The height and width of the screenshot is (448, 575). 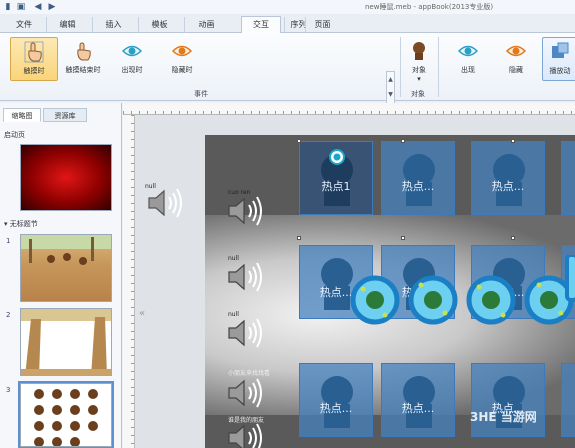 I want to click on on-appear-button: 出现时, so click(x=132, y=59).